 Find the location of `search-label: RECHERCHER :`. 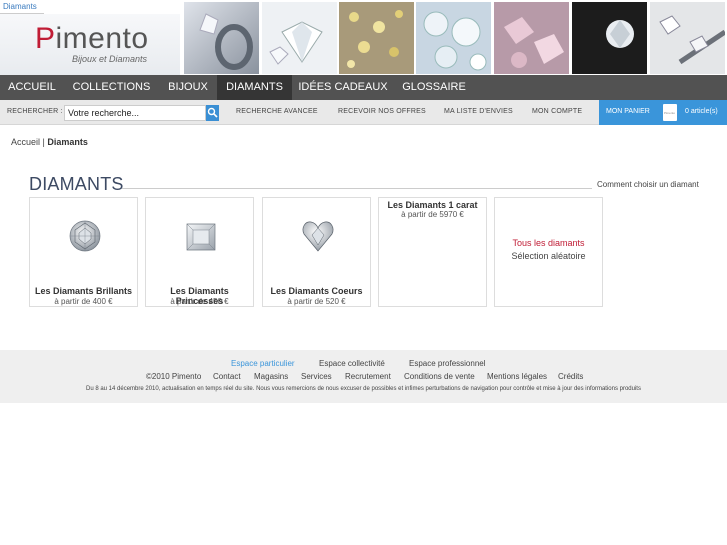

search-label: RECHERCHER : is located at coordinates (35, 111).